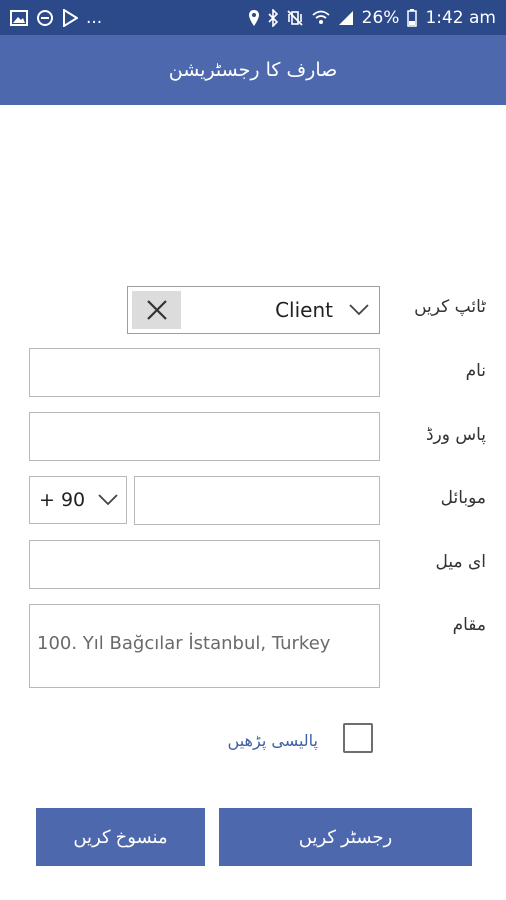 The height and width of the screenshot is (900, 506). What do you see at coordinates (19, 18) in the screenshot?
I see `image-icon` at bounding box center [19, 18].